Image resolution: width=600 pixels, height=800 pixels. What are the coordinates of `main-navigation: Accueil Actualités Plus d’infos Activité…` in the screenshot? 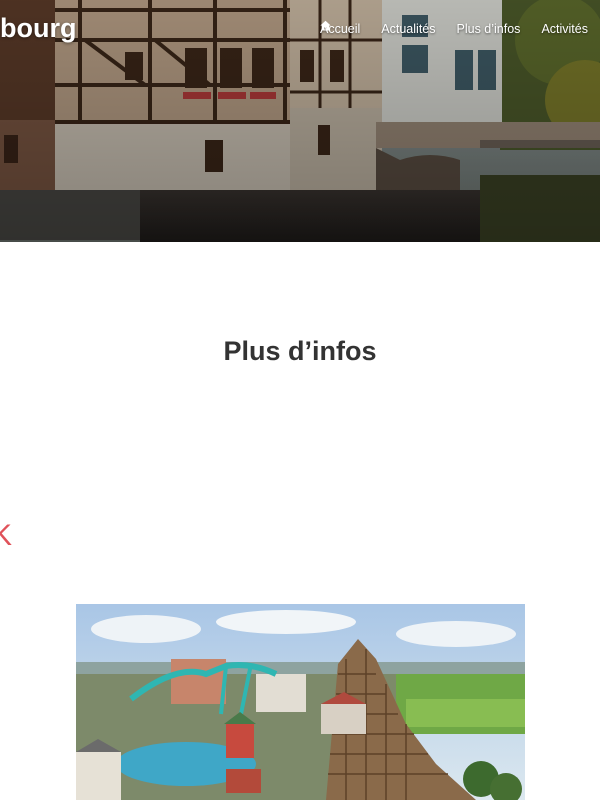 It's located at (454, 29).